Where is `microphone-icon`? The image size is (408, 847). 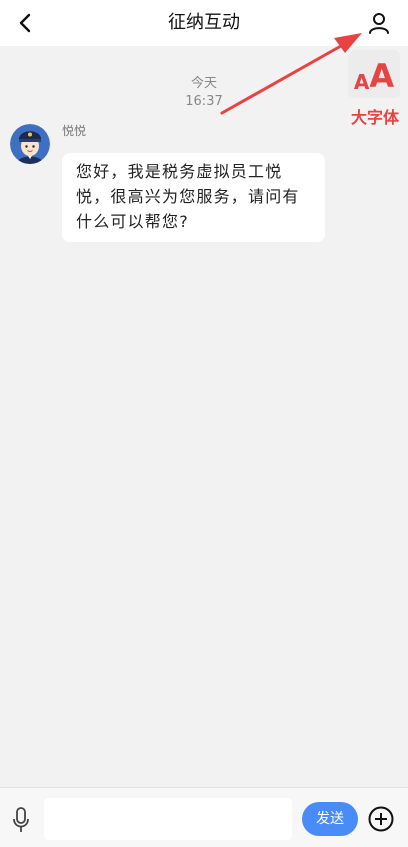
microphone-icon is located at coordinates (21, 819).